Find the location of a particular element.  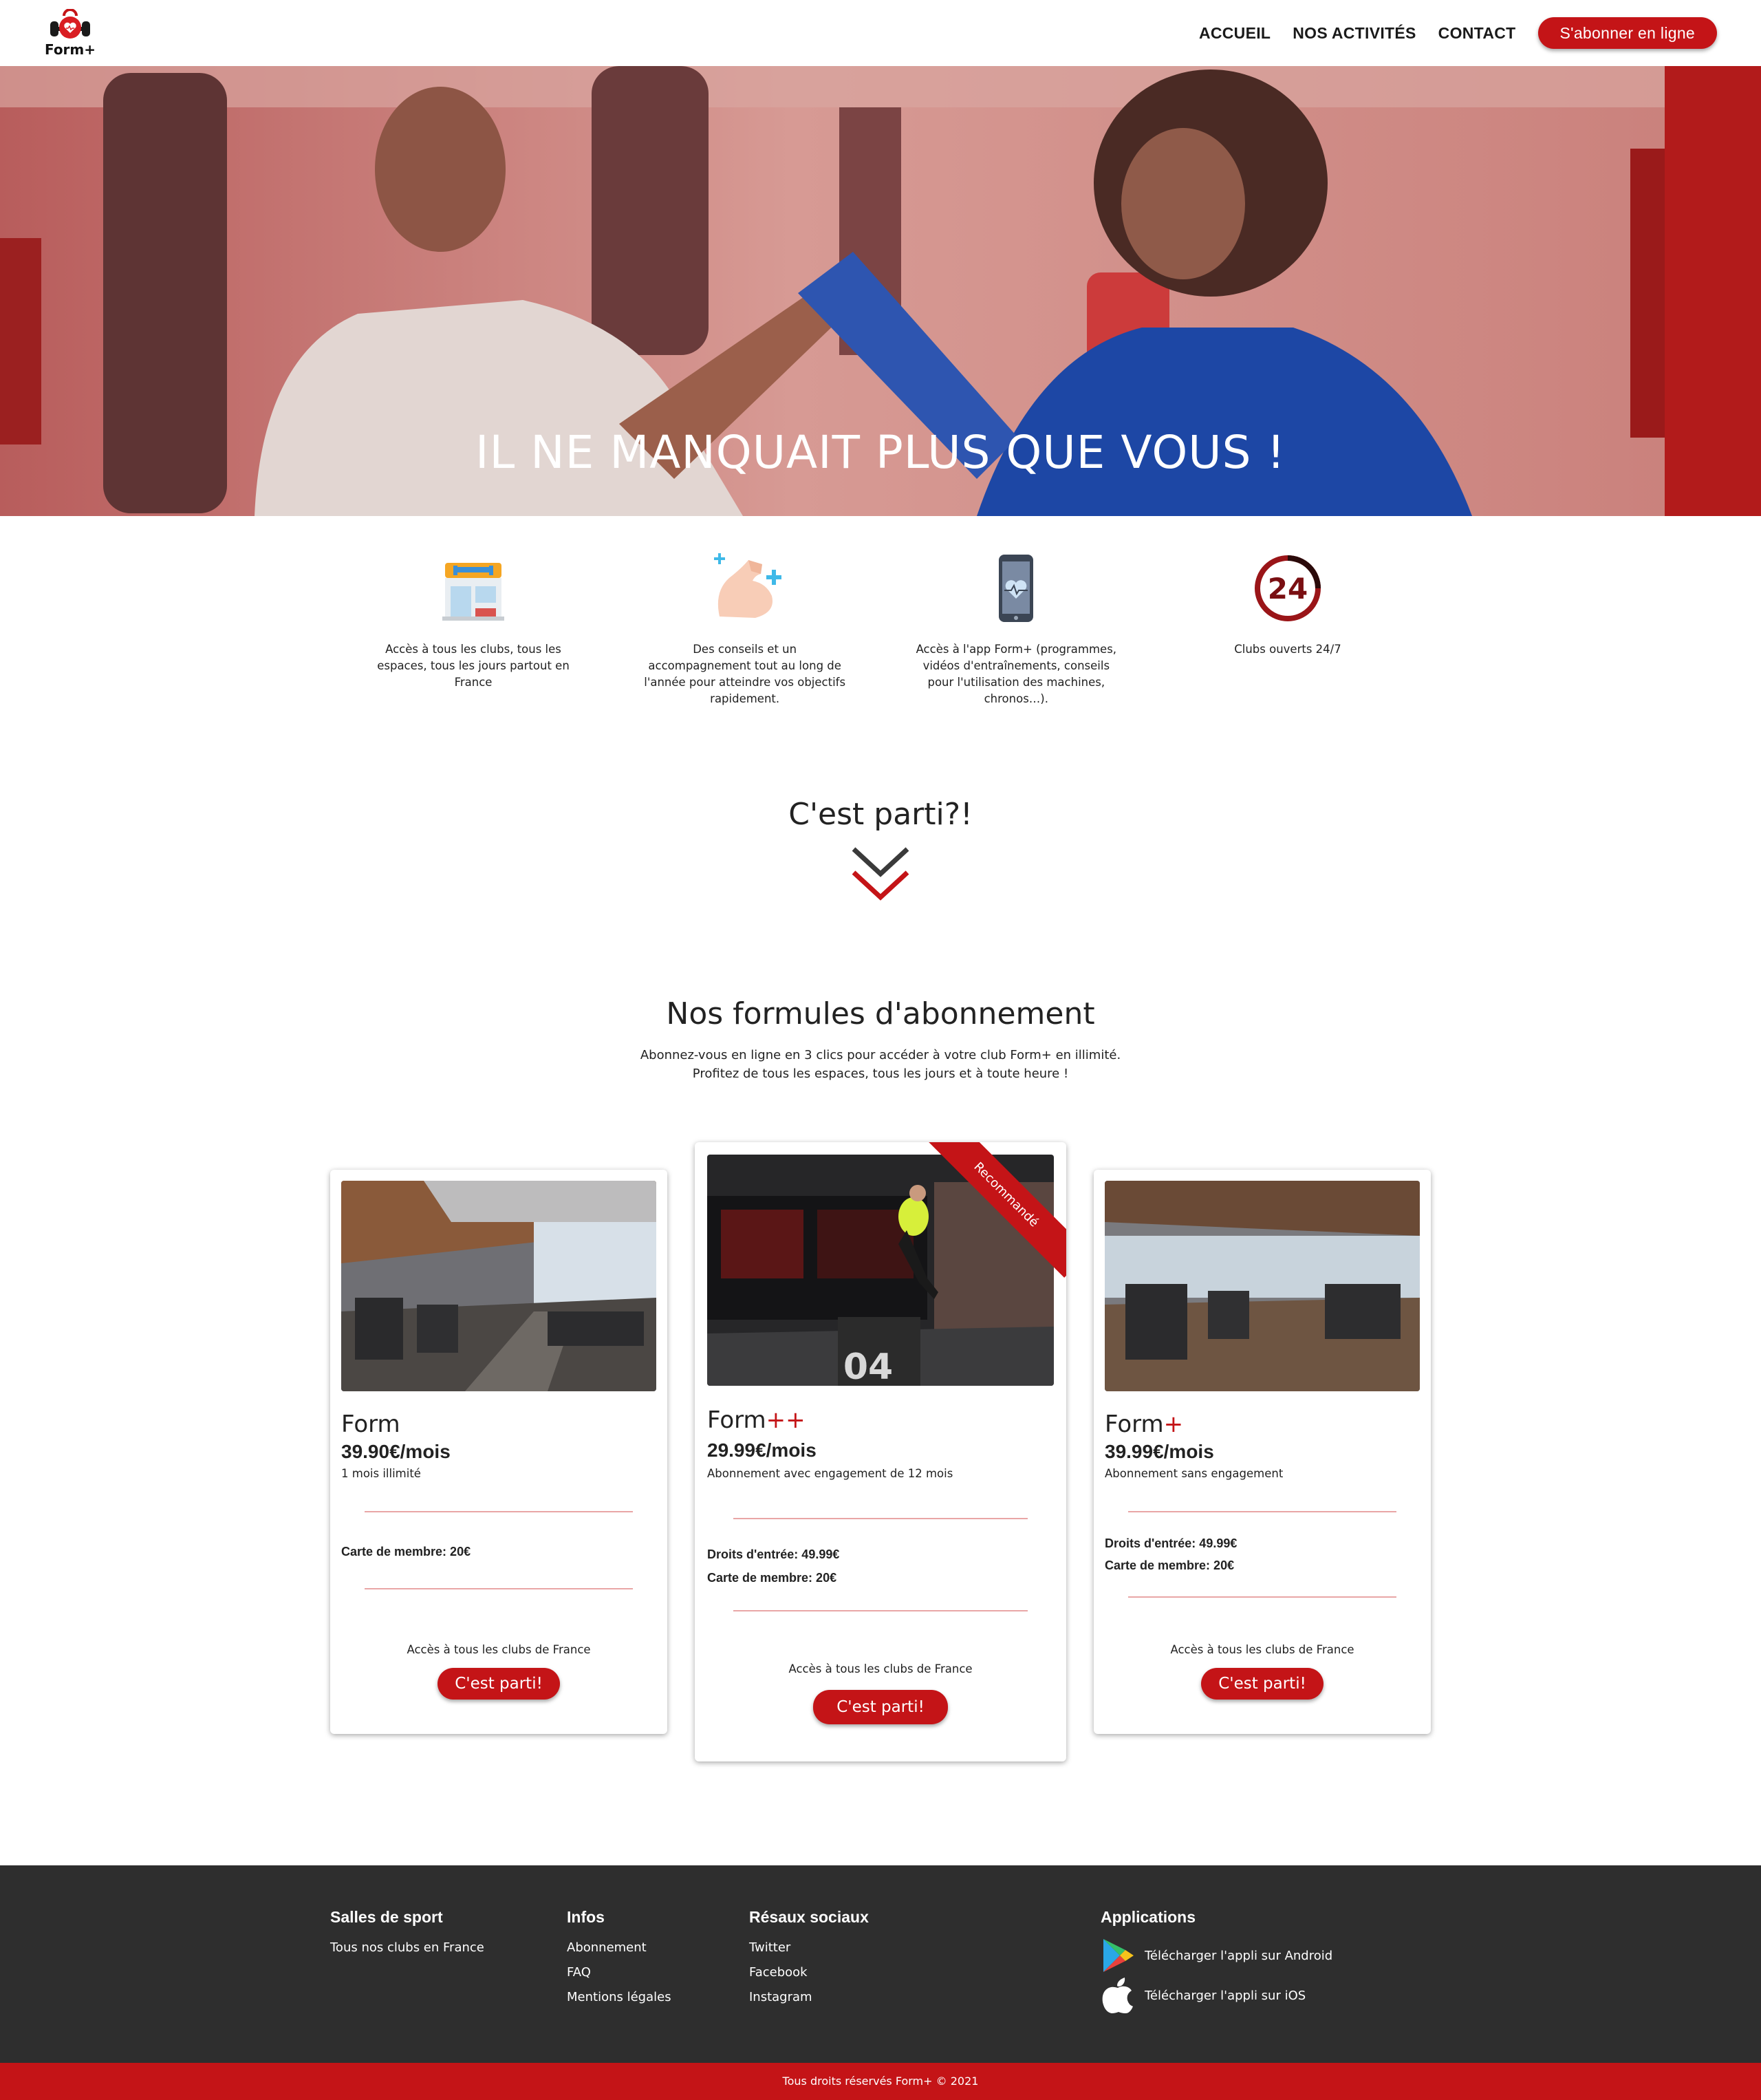

plan-name: Form is located at coordinates (370, 1424).